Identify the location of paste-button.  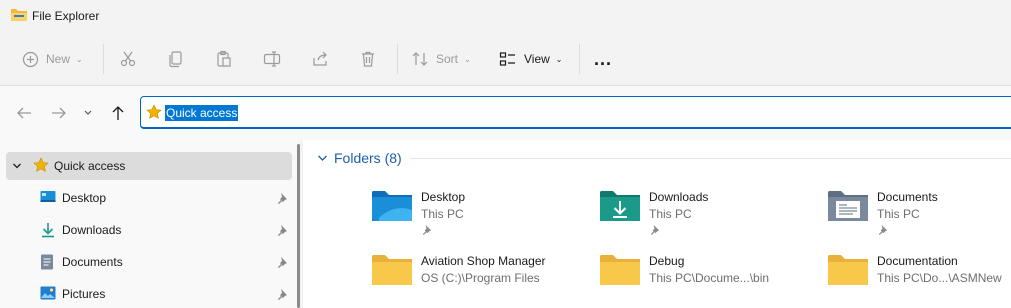
(224, 59).